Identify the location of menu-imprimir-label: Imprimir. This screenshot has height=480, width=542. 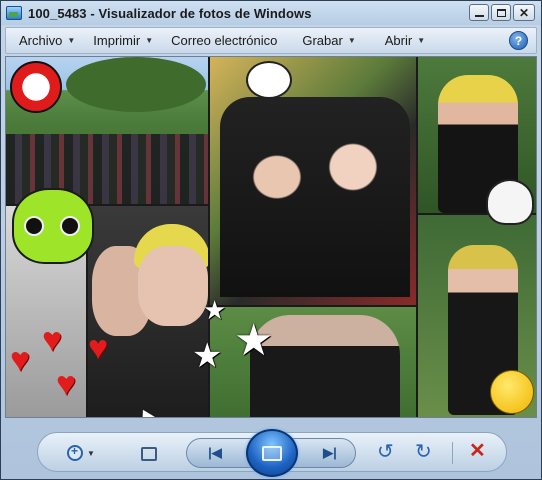
(117, 40).